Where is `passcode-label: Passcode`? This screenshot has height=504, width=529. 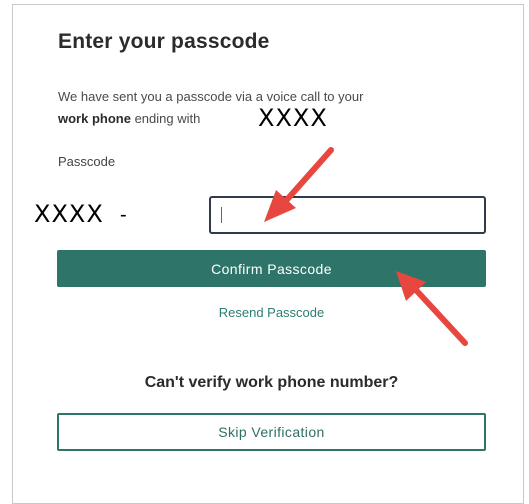 passcode-label: Passcode is located at coordinates (87, 161).